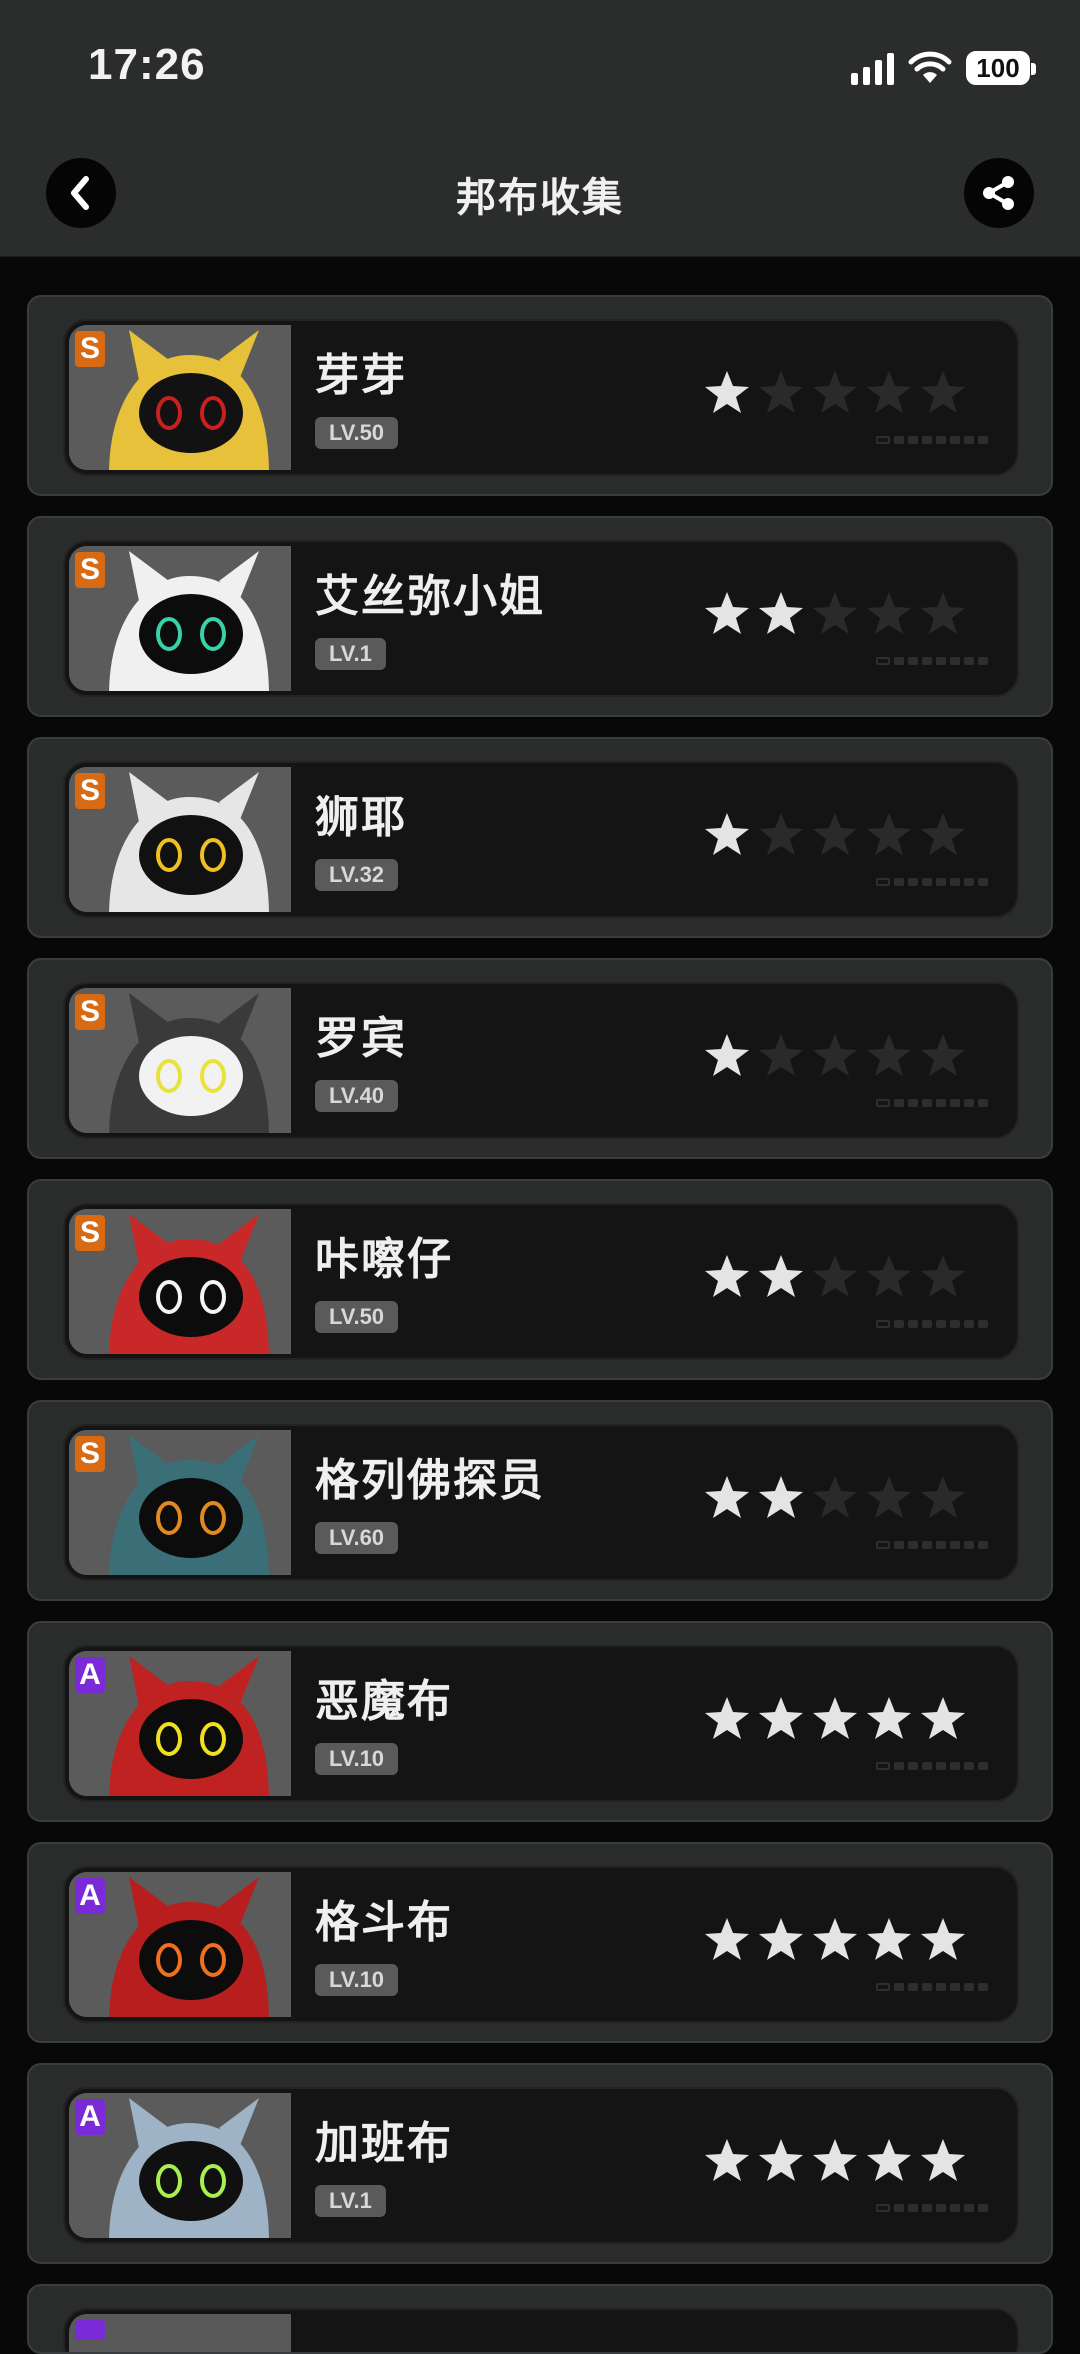 The width and height of the screenshot is (1080, 2354). Describe the element at coordinates (361, 817) in the screenshot. I see `bangboo-name: 狮耶` at that location.